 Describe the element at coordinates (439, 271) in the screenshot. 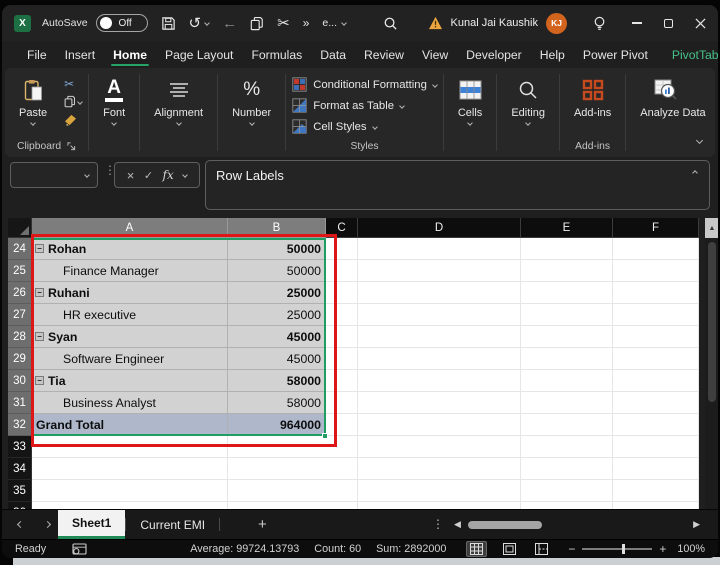

I see `cell-d25` at that location.